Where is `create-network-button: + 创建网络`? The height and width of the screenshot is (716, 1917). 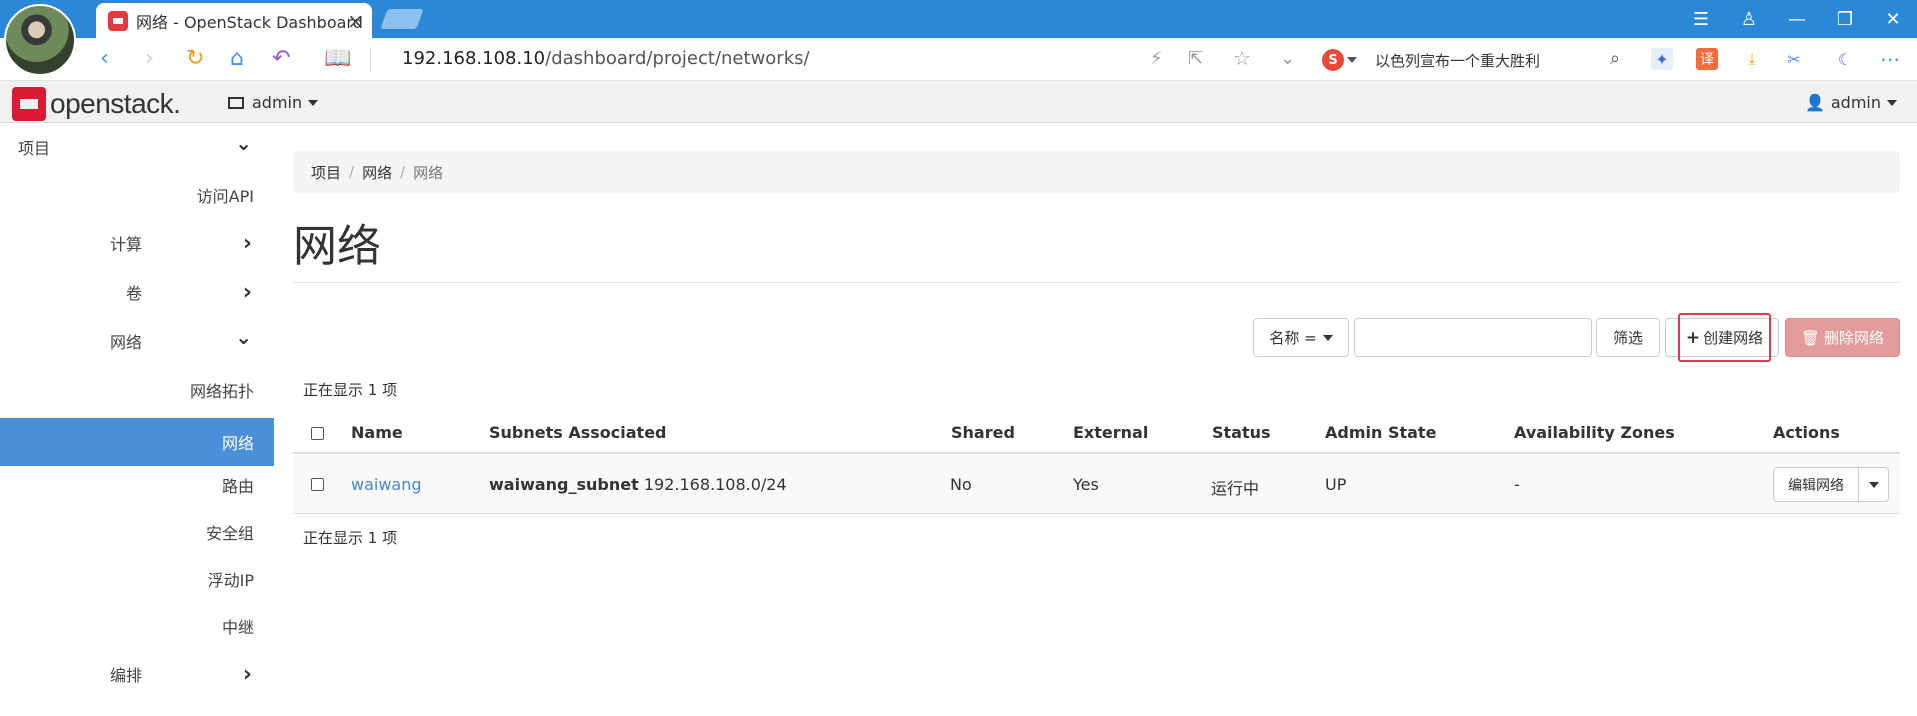 create-network-button: + 创建网络 is located at coordinates (1724, 337).